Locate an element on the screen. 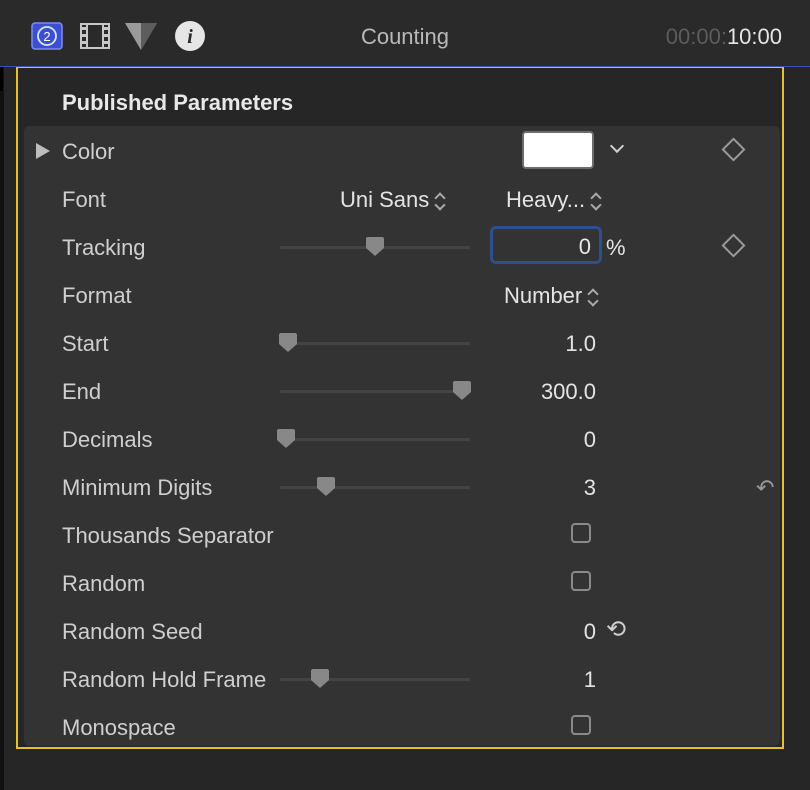 The height and width of the screenshot is (790, 810). random-hold-frame-value: 1 is located at coordinates (590, 680).